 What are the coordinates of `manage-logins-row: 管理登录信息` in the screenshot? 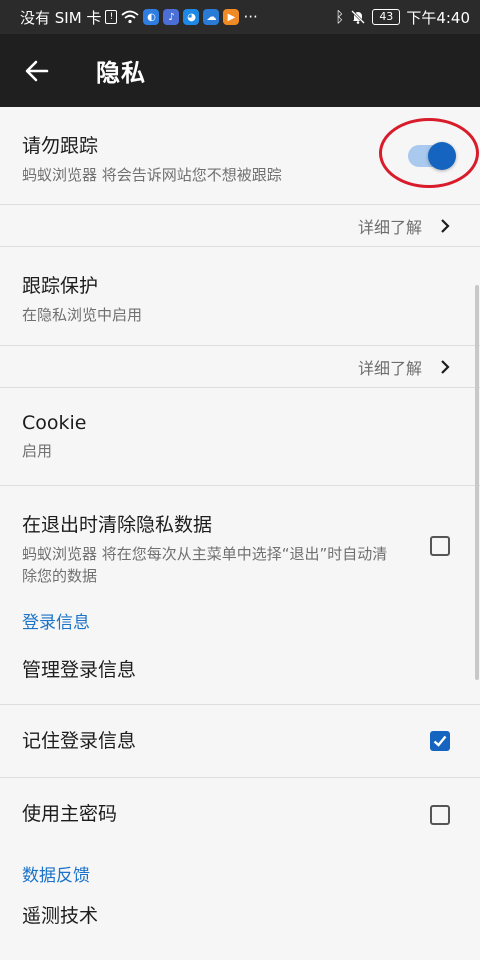 It's located at (240, 676).